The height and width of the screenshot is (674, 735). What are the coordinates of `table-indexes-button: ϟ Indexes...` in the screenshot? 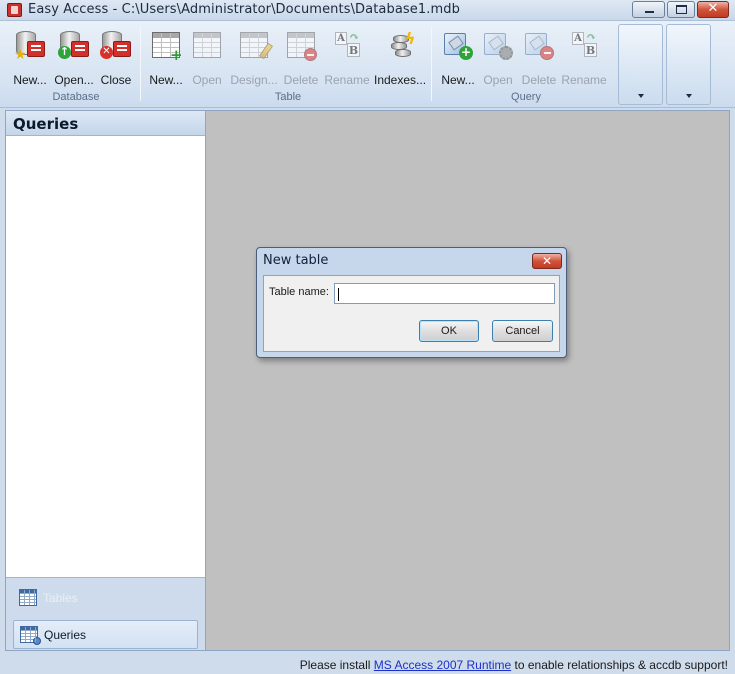 It's located at (400, 59).